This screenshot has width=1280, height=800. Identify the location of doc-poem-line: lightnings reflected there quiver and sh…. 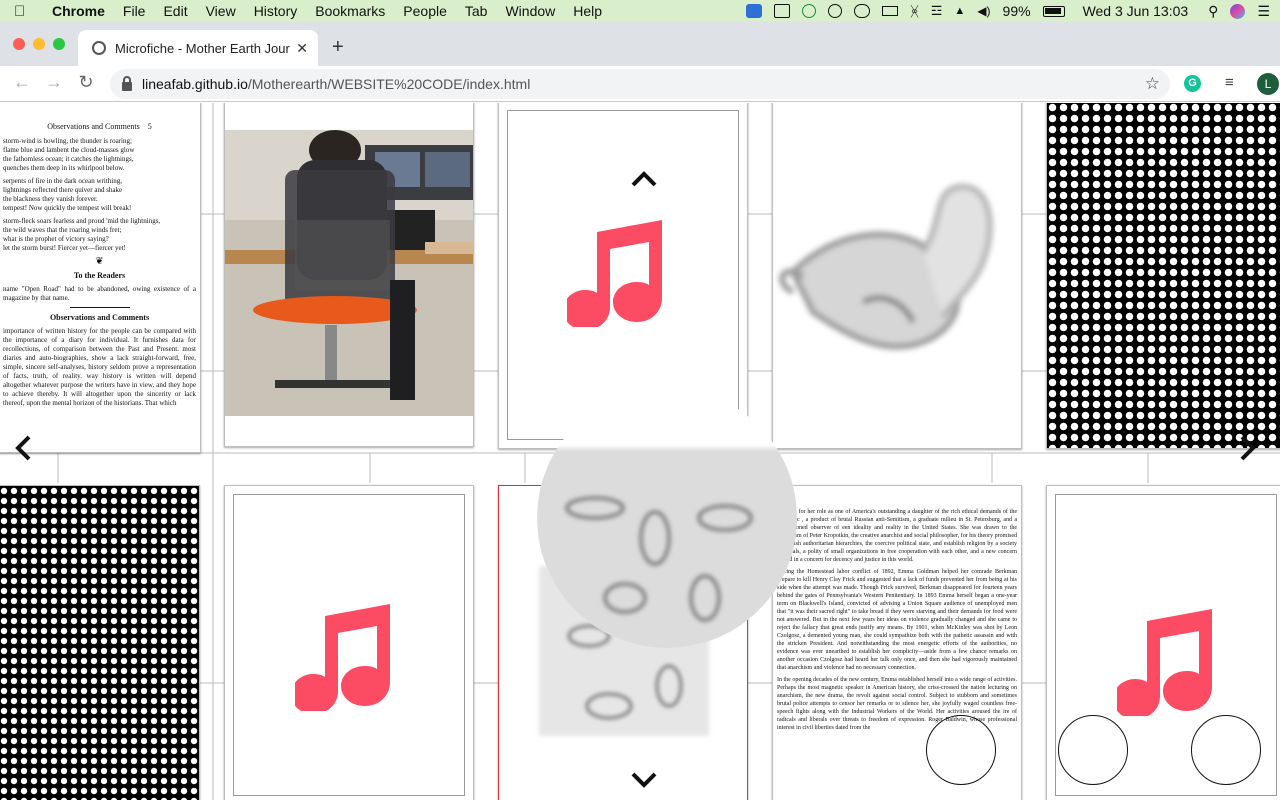
(63, 190).